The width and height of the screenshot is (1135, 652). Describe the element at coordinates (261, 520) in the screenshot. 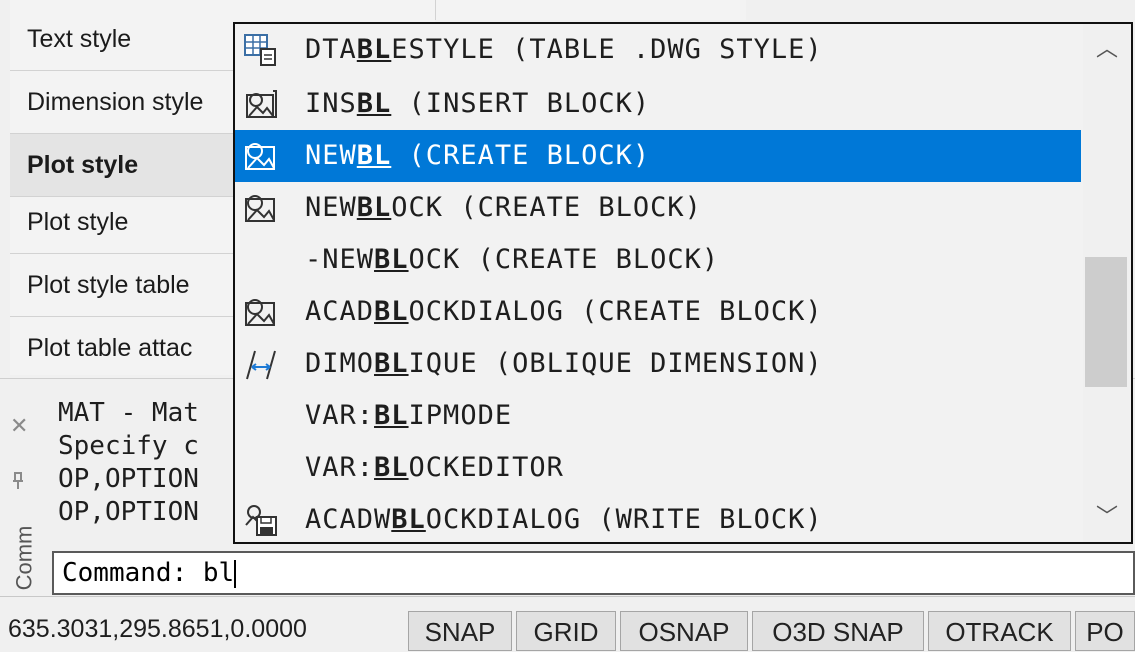

I see `write-block-icon` at that location.